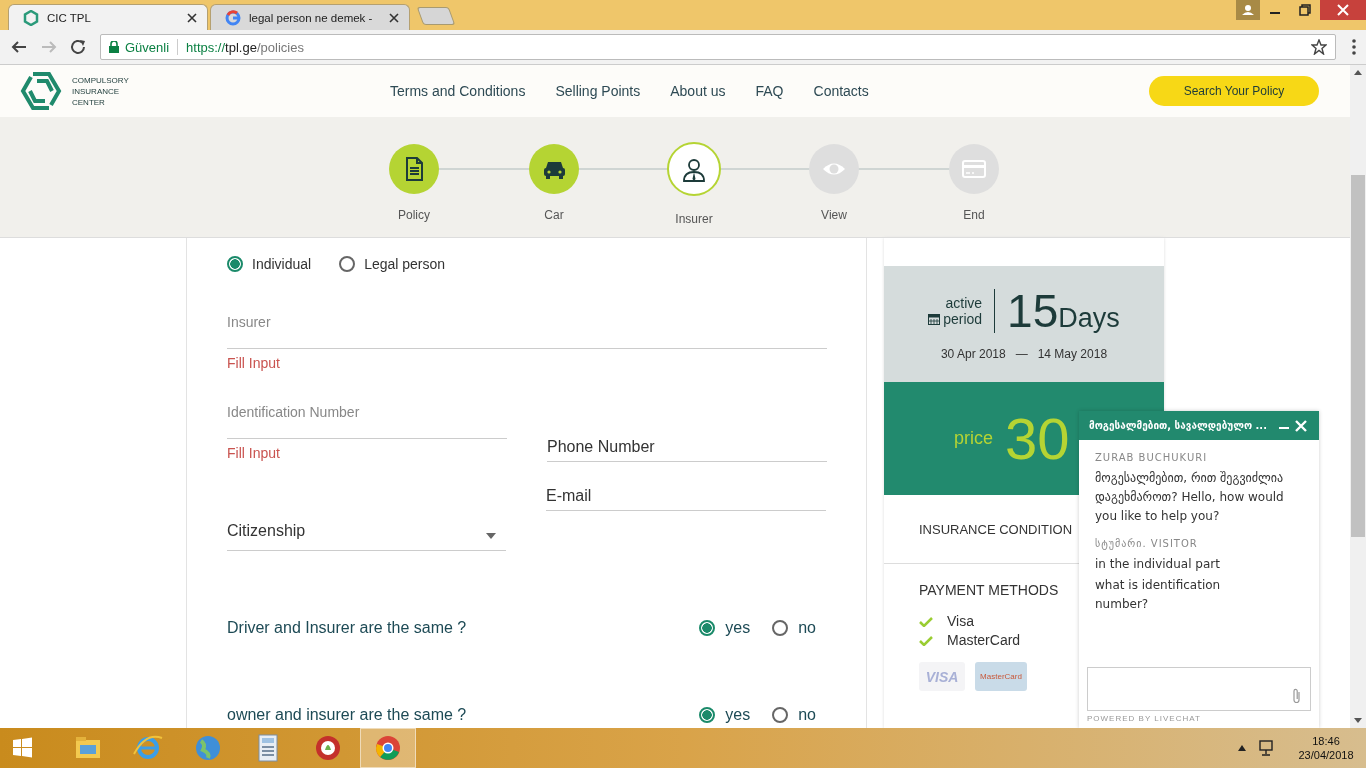  Describe the element at coordinates (718, 47) in the screenshot. I see `address-field: Güvenli https://tpl.ge/policies` at that location.